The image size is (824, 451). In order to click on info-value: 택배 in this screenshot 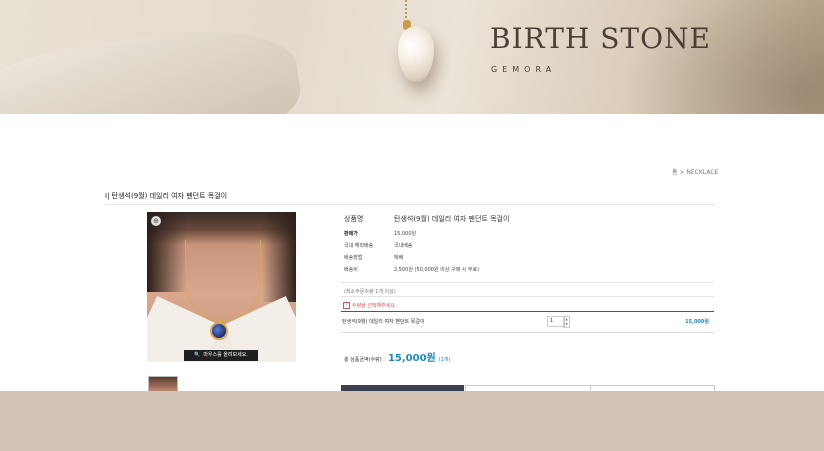, I will do `click(399, 258)`.